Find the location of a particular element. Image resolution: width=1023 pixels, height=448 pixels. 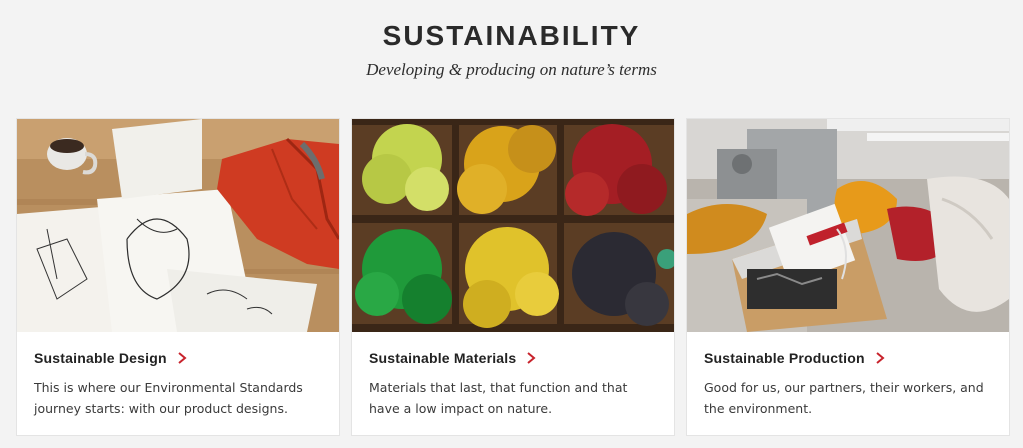

card-image-design is located at coordinates (178, 225).